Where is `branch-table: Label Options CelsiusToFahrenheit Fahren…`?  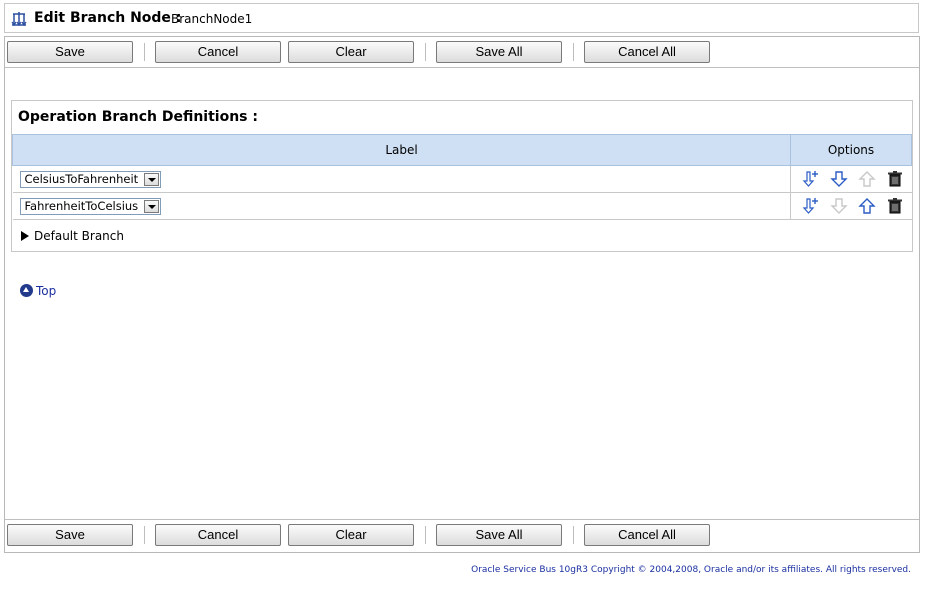
branch-table: Label Options CelsiusToFahrenheit Fahren… is located at coordinates (462, 177).